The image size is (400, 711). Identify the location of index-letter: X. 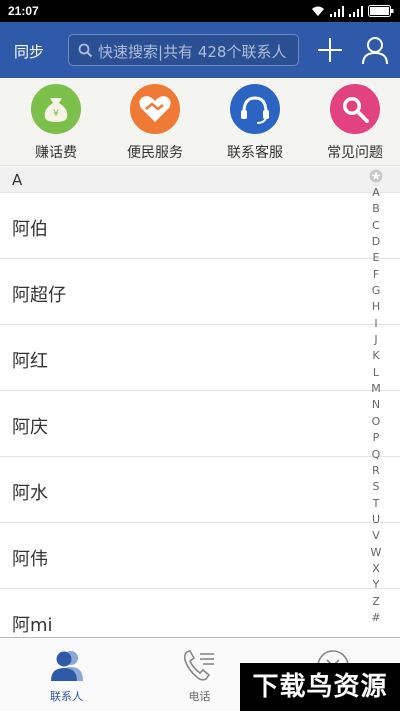
(376, 569).